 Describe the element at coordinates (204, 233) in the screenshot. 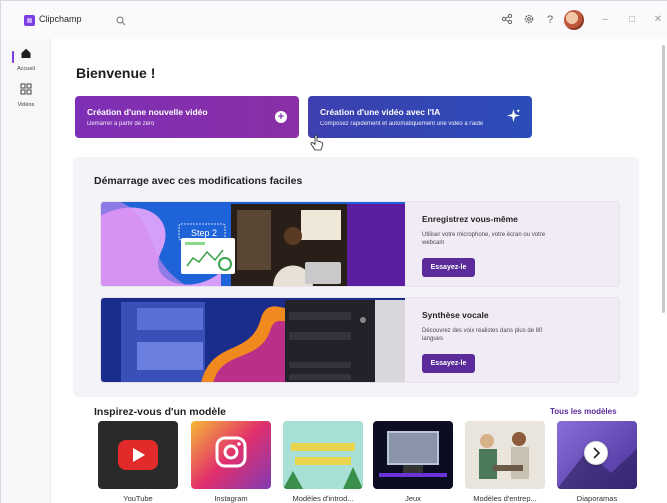

I see `step-label: Step 2` at that location.